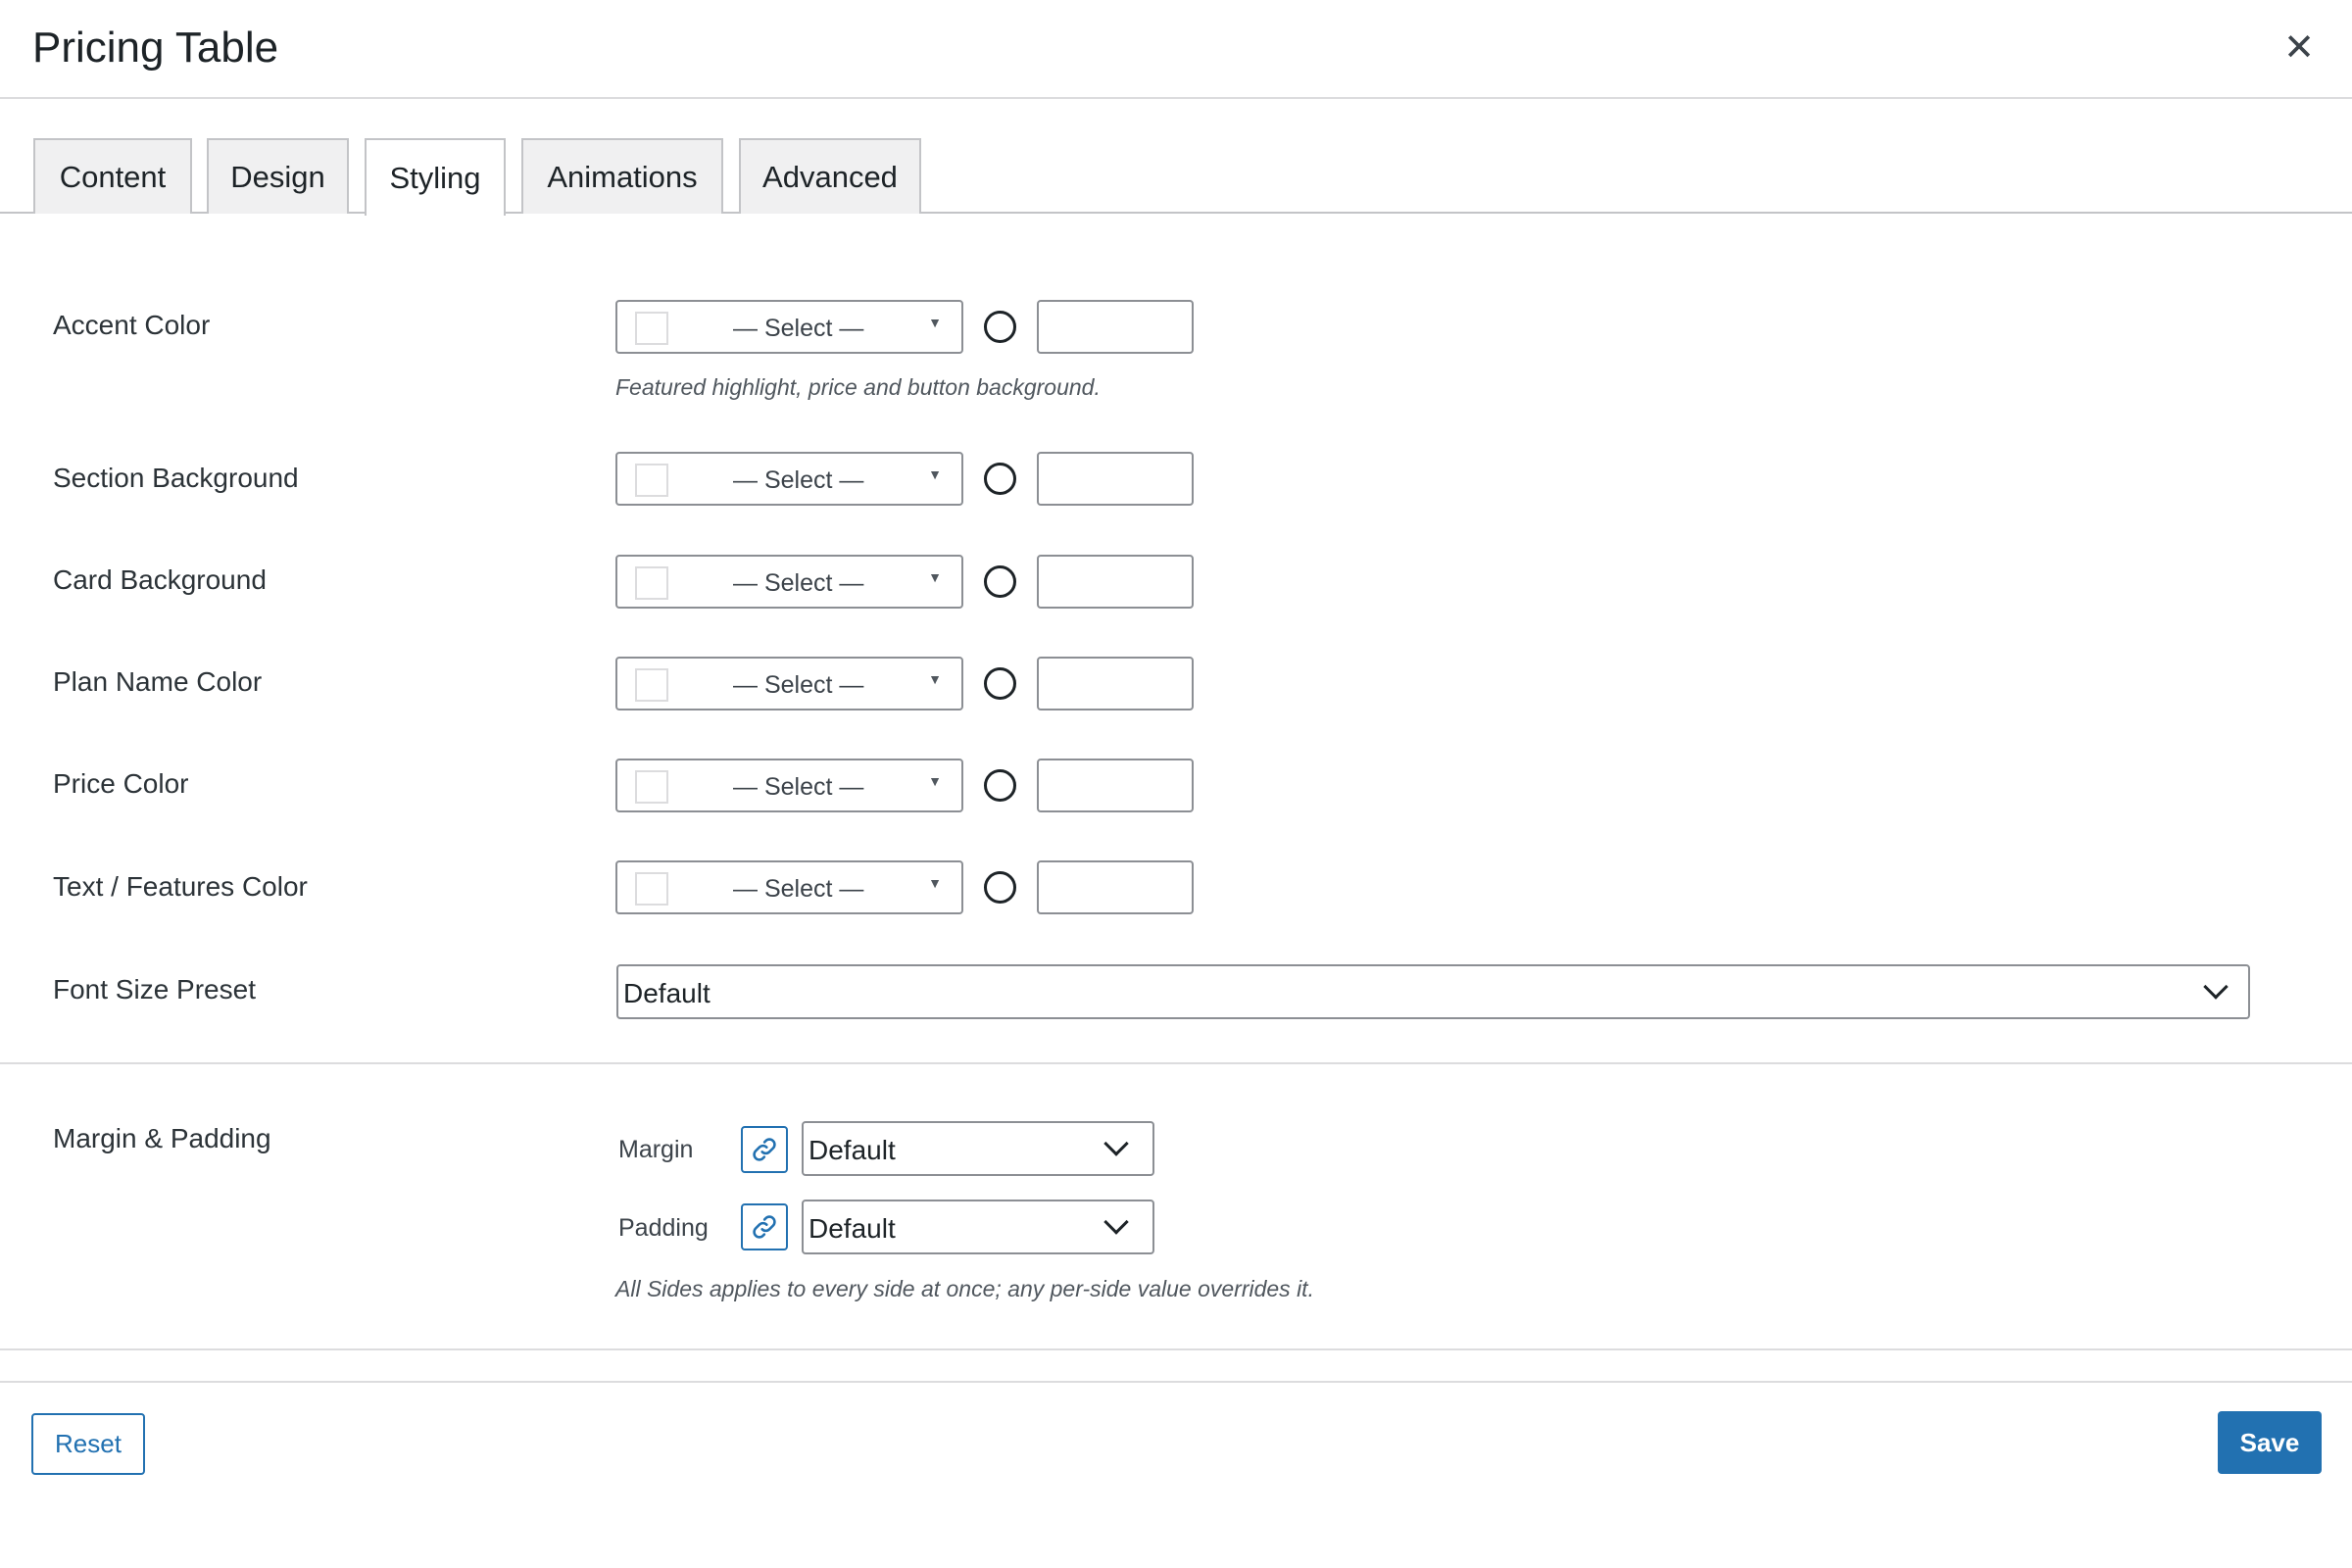  I want to click on plan-name-color-clear-button, so click(1000, 683).